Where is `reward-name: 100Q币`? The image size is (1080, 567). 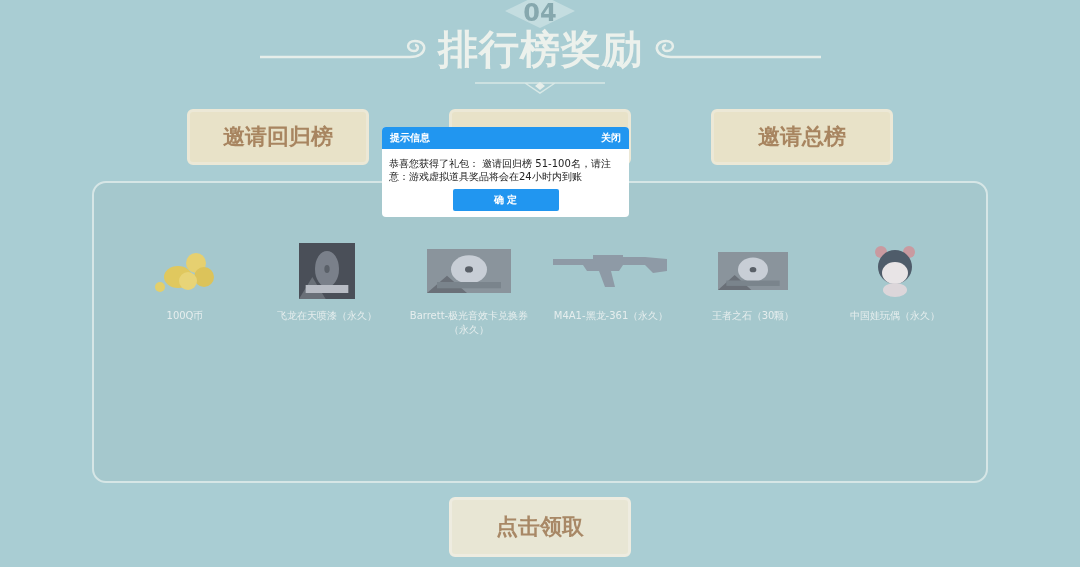 reward-name: 100Q币 is located at coordinates (185, 316).